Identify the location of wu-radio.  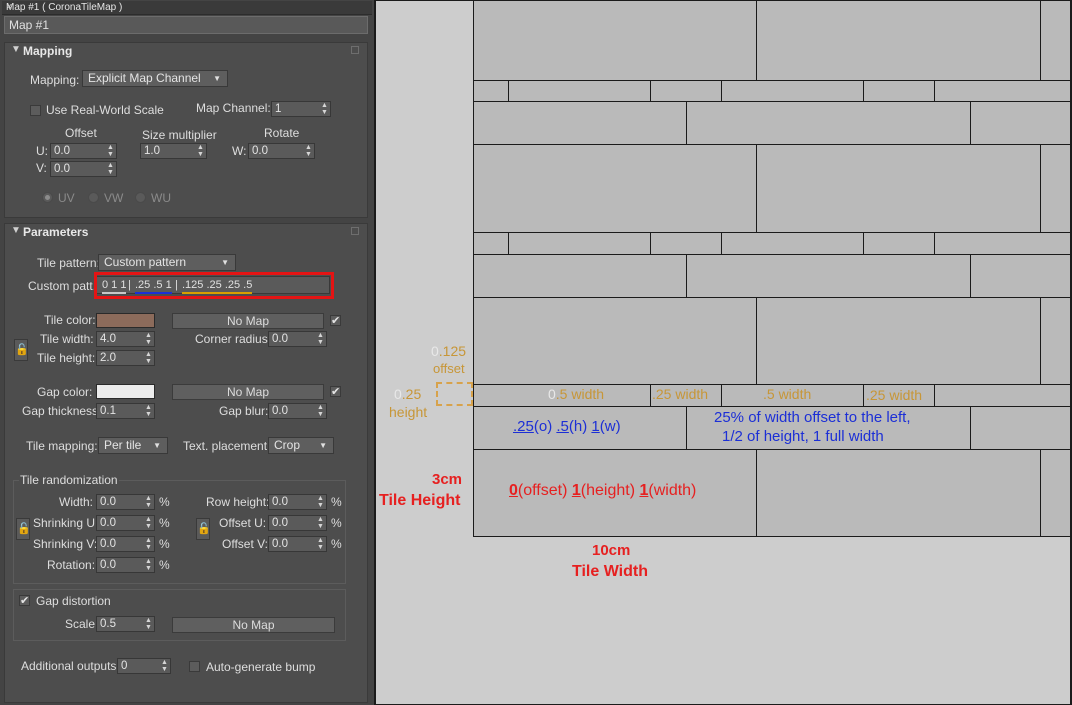
(140, 197).